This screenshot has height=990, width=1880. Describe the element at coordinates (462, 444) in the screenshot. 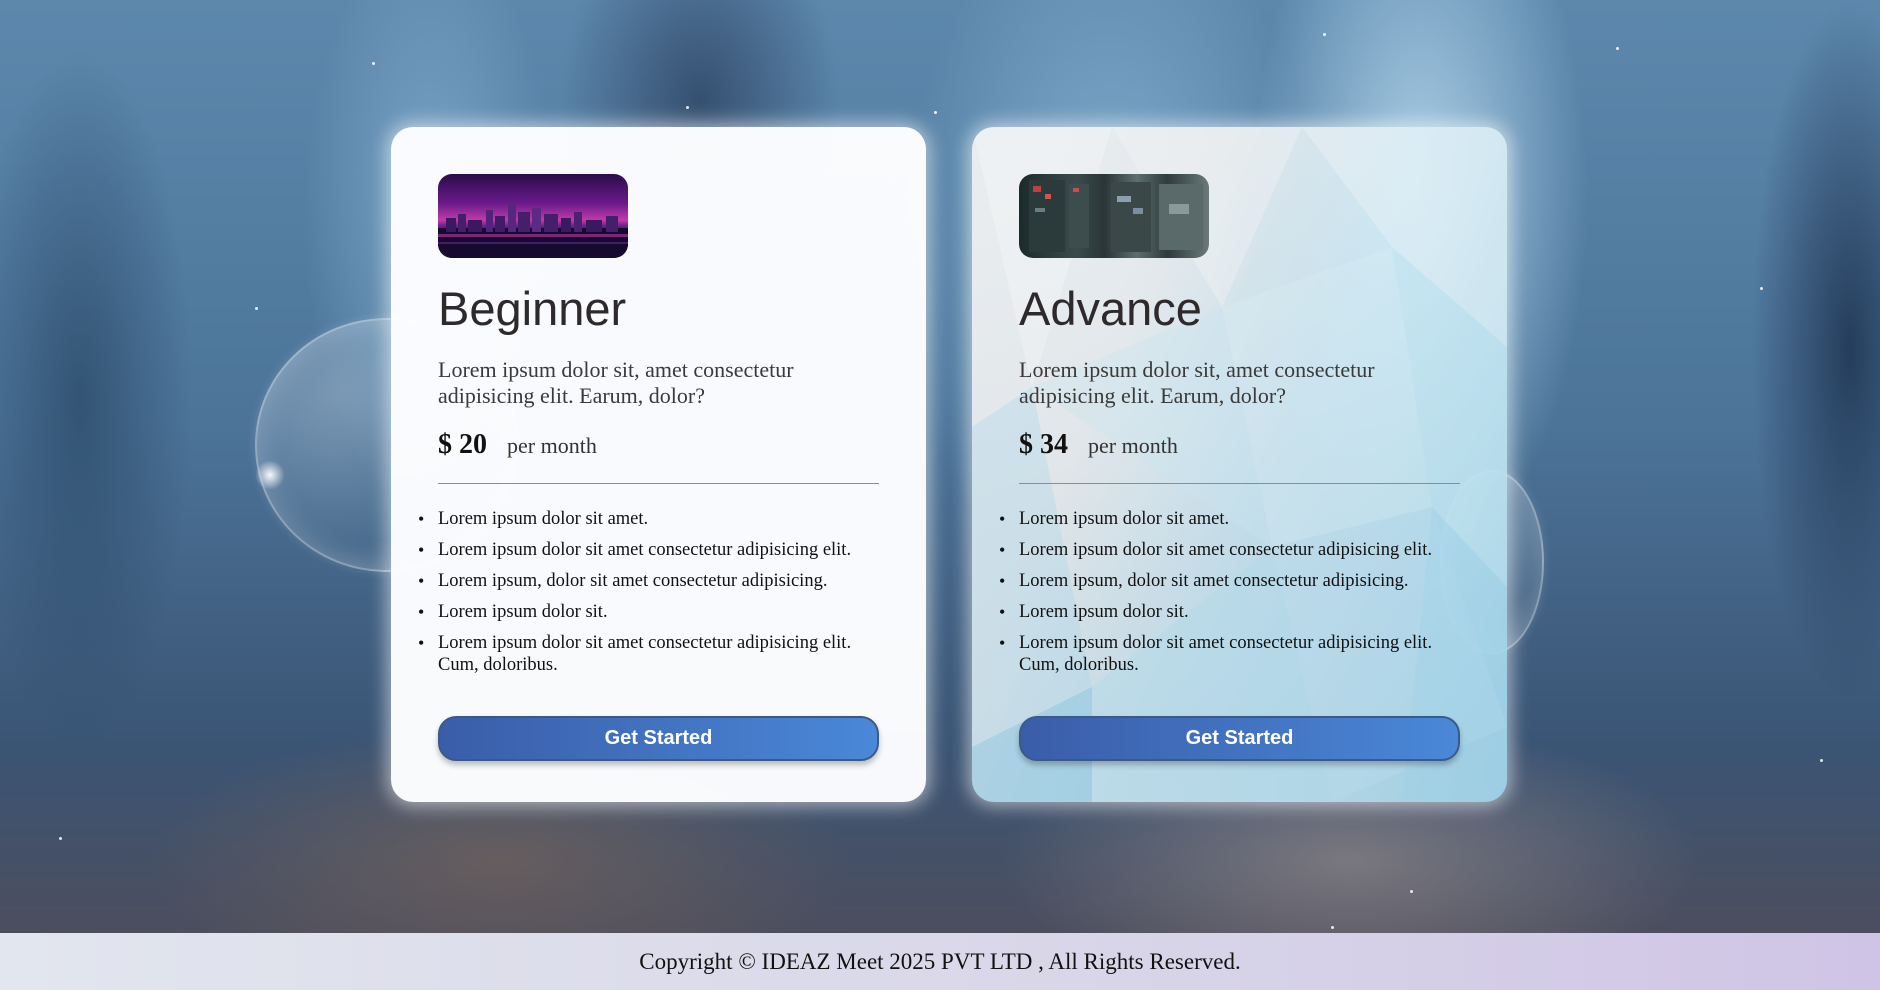

I see `plan-price: $ 20` at that location.